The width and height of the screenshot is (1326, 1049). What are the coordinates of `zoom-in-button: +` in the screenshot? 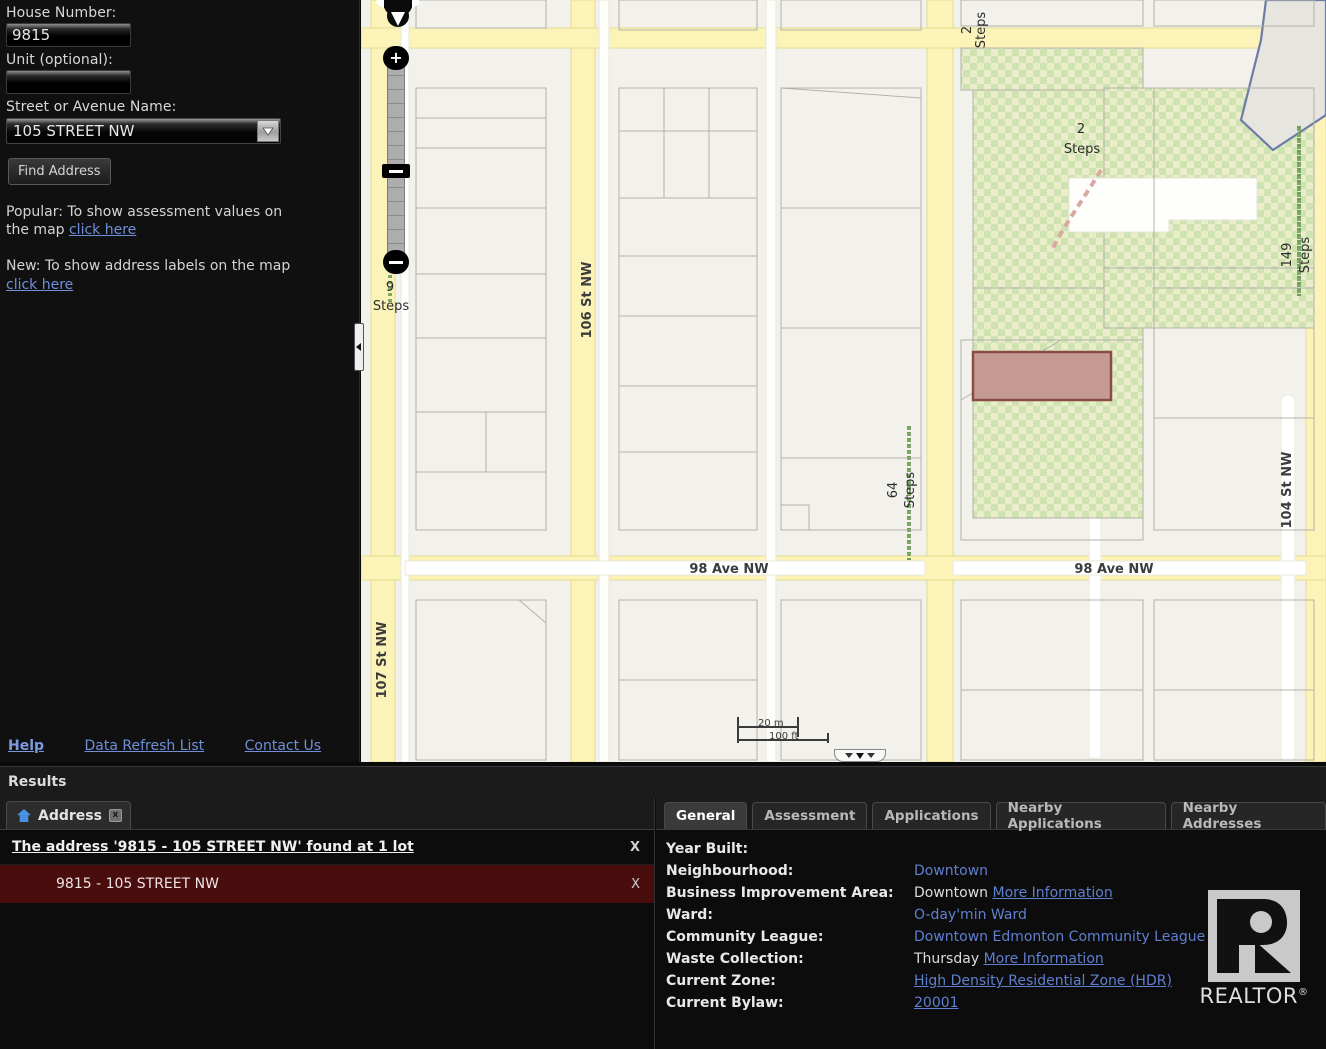 It's located at (396, 58).